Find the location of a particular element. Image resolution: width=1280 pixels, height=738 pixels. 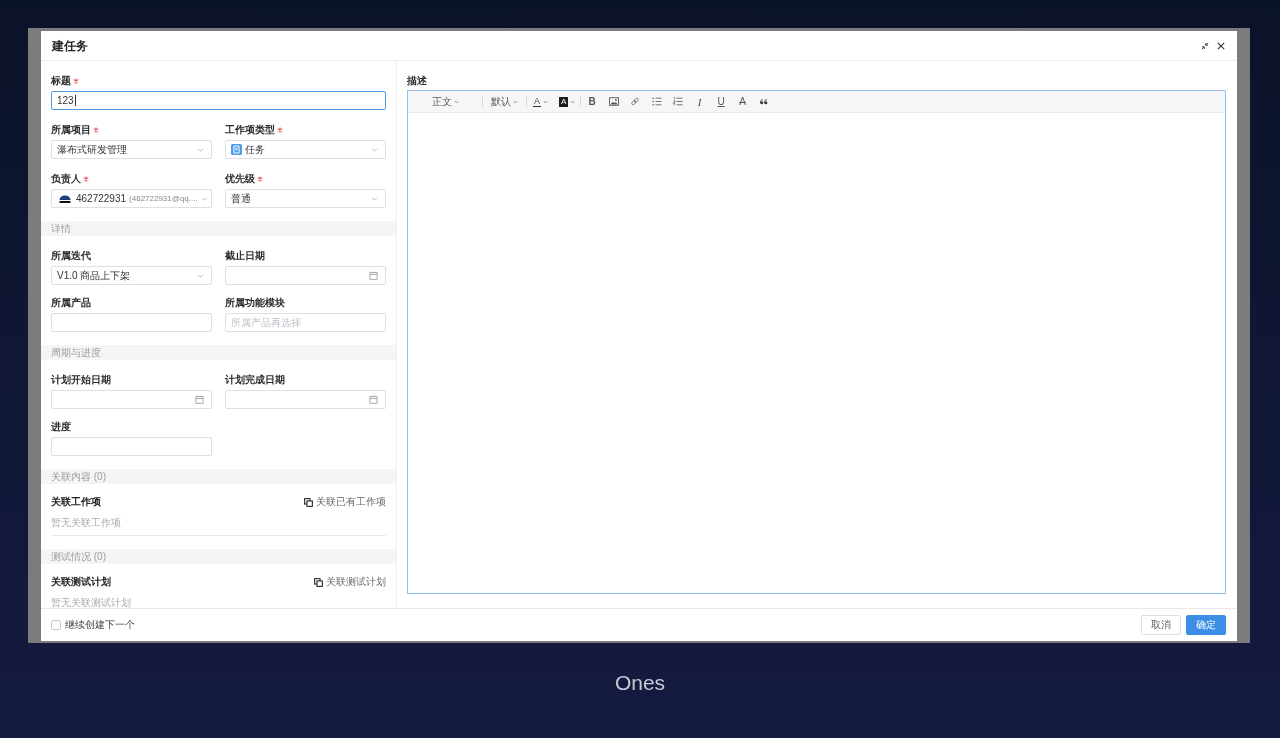

format-dropdown: 默认 is located at coordinates (504, 101).